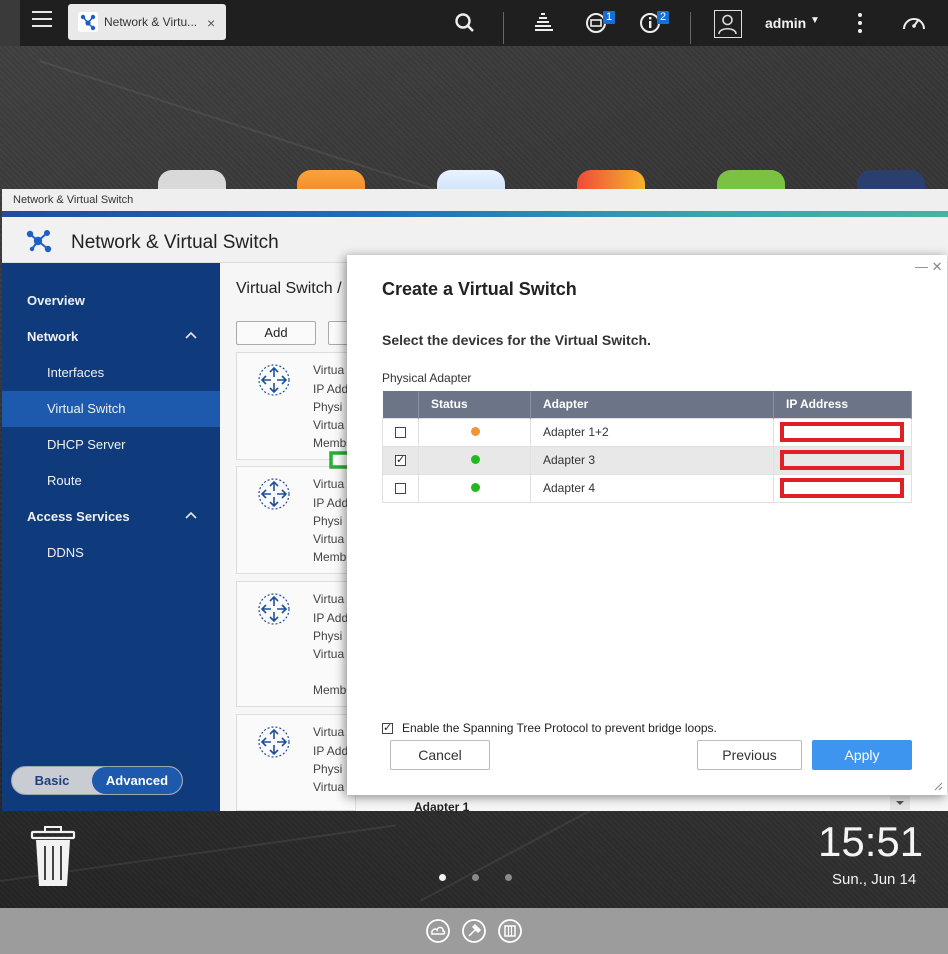 Image resolution: width=948 pixels, height=954 pixels. What do you see at coordinates (56, 300) in the screenshot?
I see `sidebar-item-label: Overview` at bounding box center [56, 300].